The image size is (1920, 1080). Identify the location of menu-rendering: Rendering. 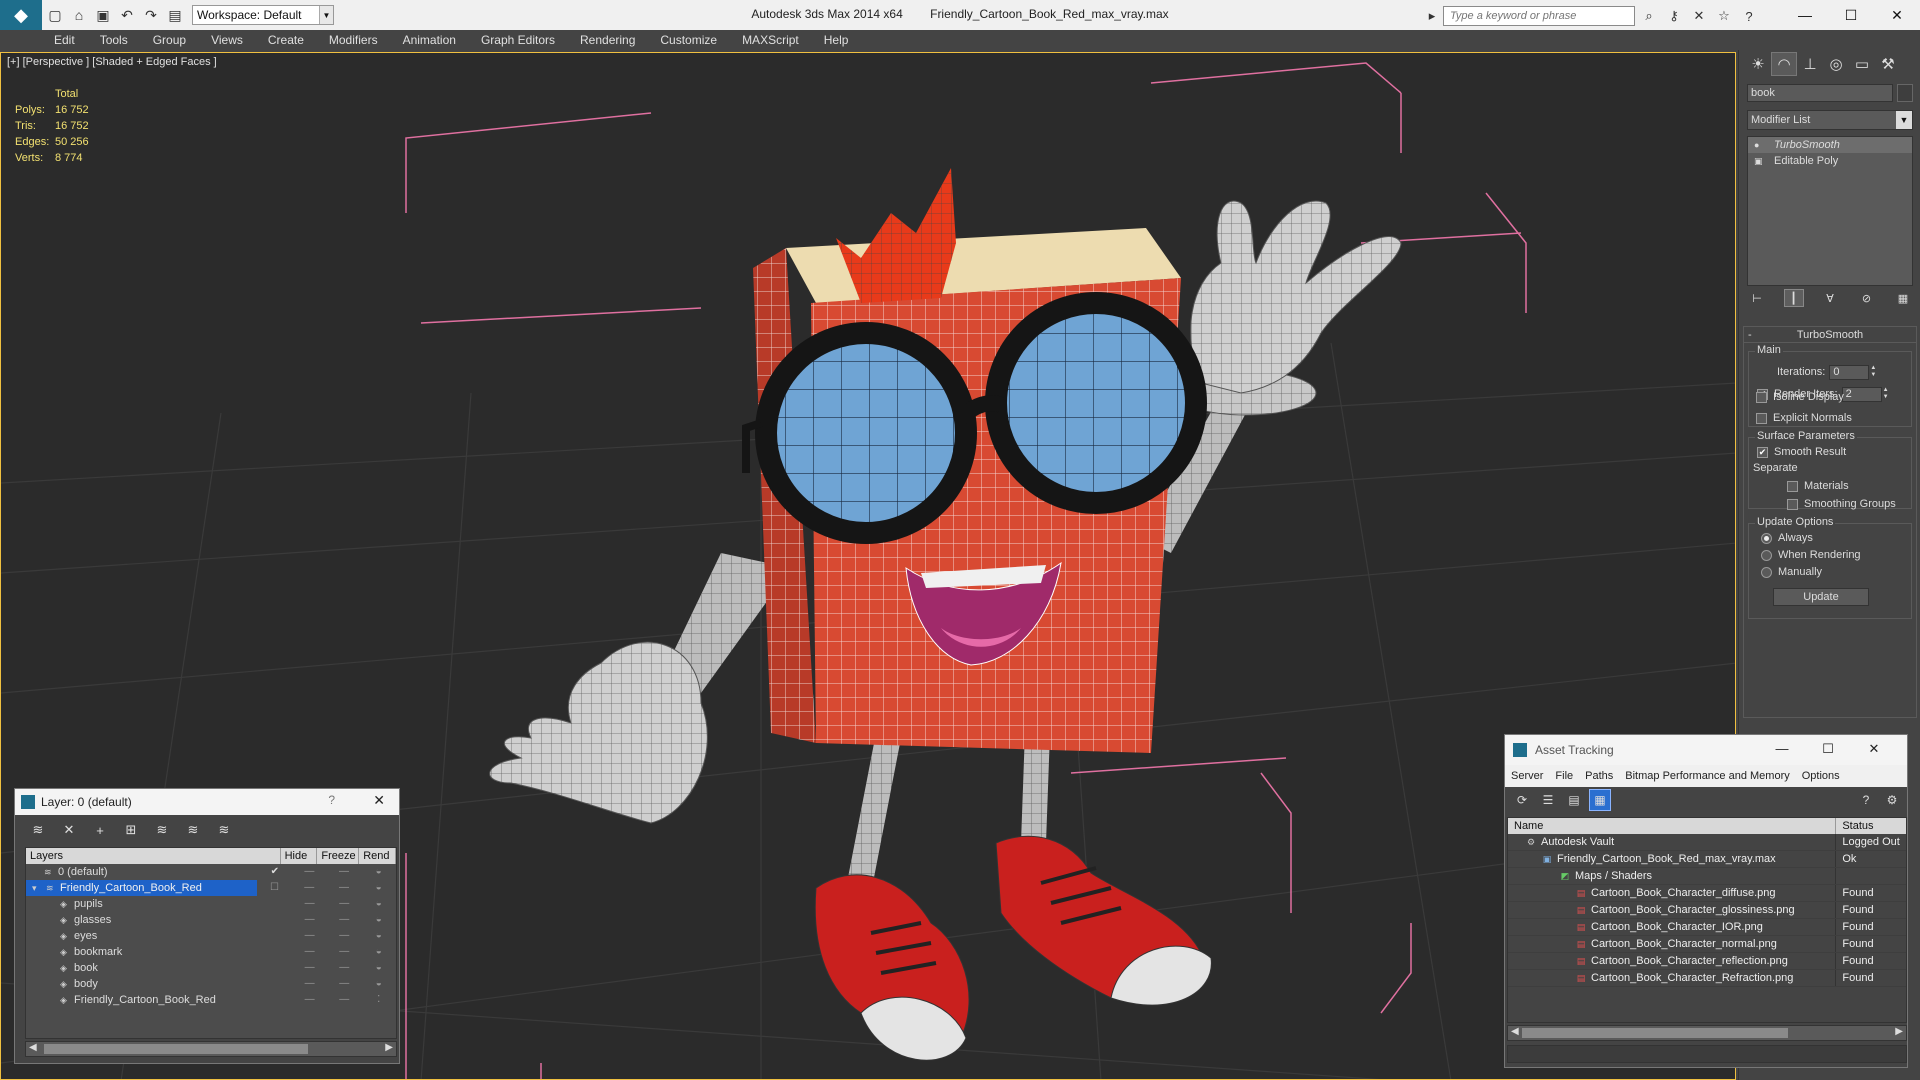
(607, 40).